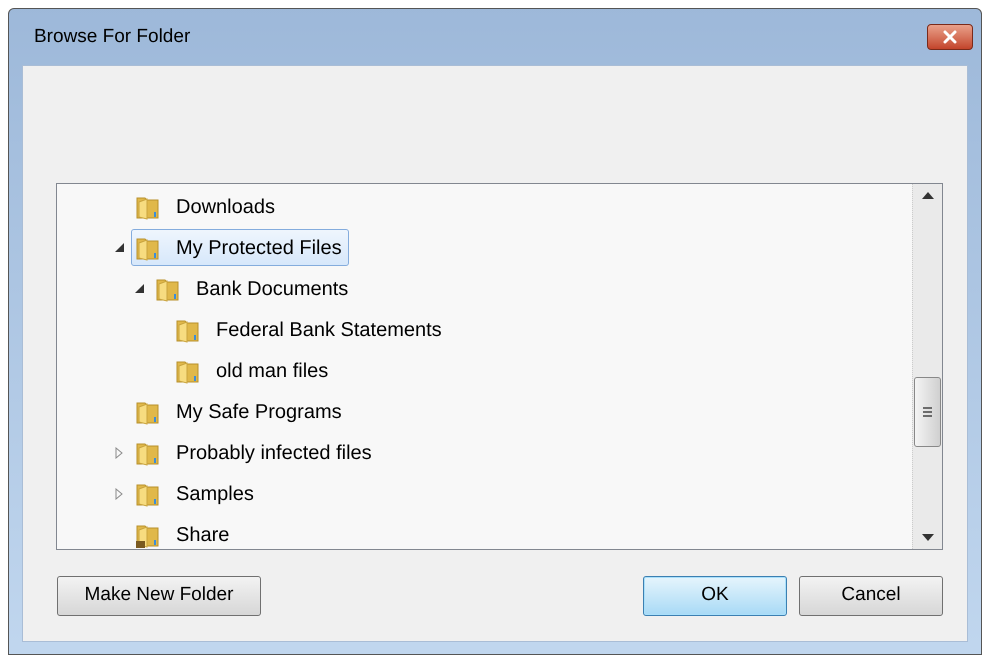 The image size is (988, 657). I want to click on tree-item: Samples, so click(196, 493).